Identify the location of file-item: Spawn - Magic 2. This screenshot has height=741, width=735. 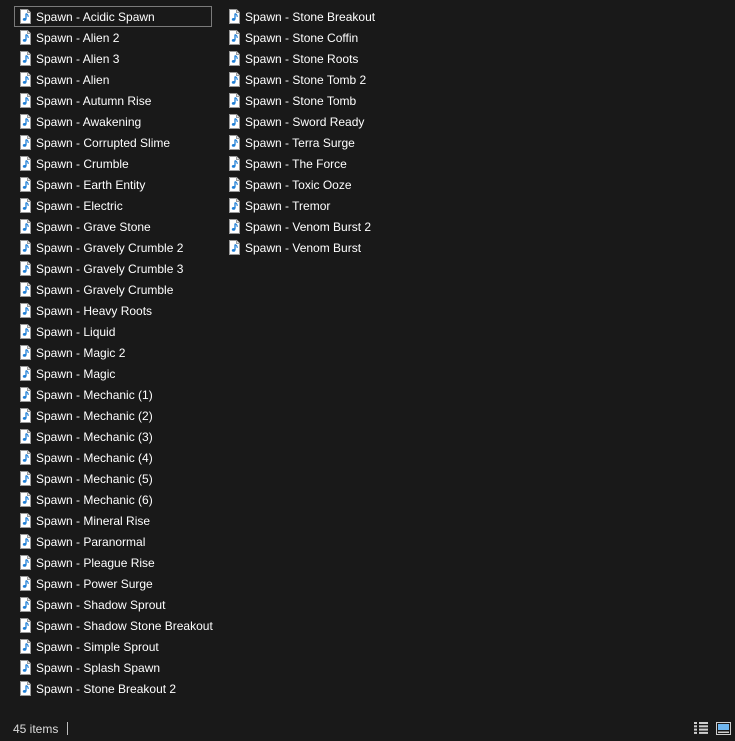
(113, 352).